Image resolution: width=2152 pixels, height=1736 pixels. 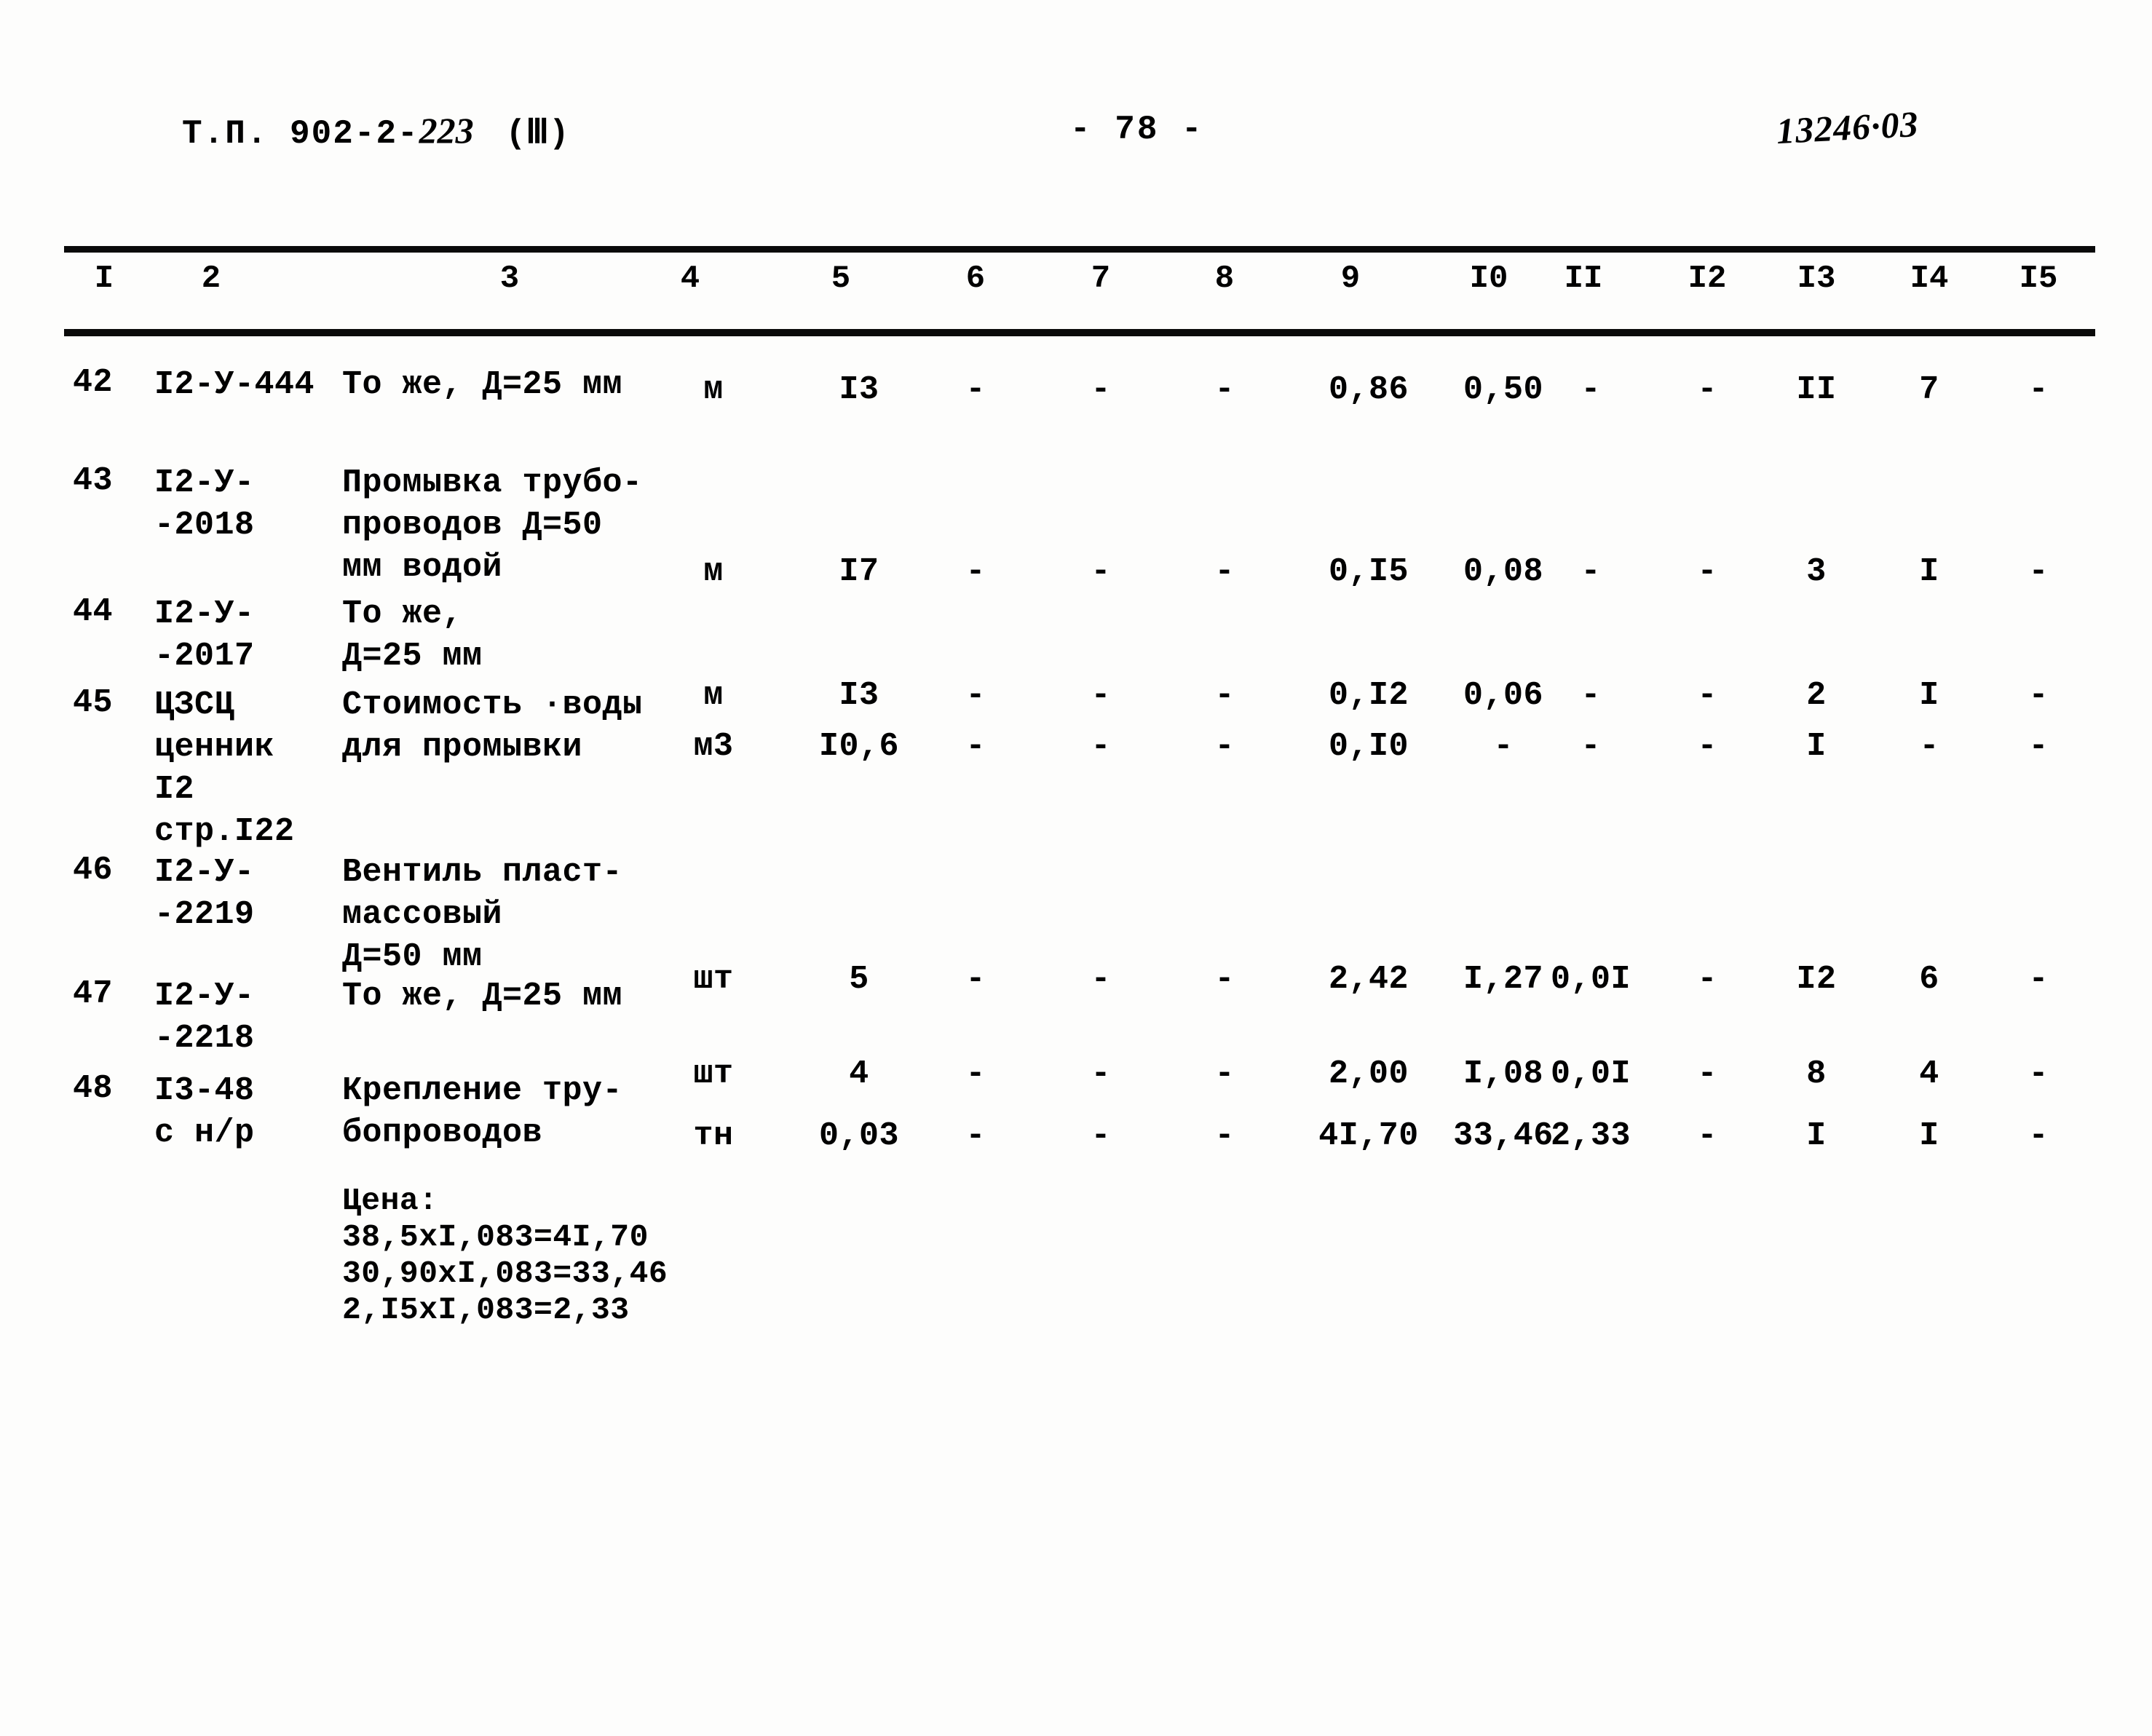 I want to click on row-norm-code: I2-У-444, so click(x=234, y=384).